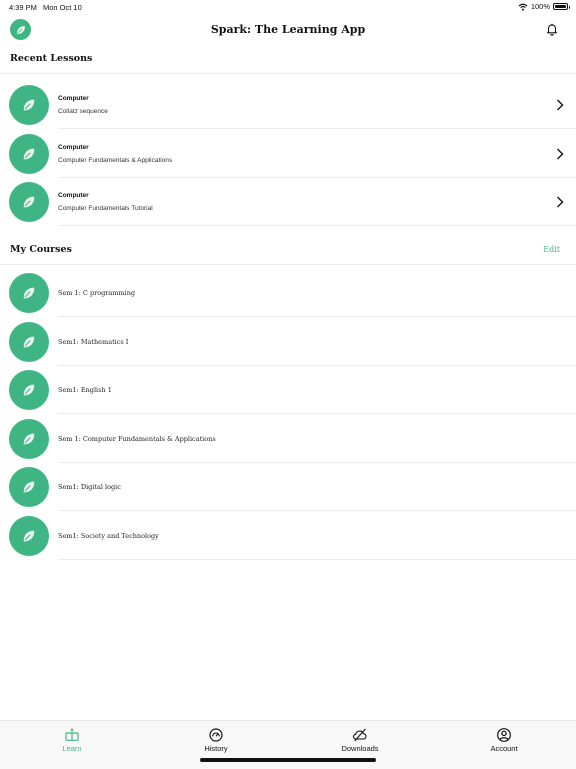 This screenshot has width=576, height=769. I want to click on edit-button: Edit, so click(551, 249).